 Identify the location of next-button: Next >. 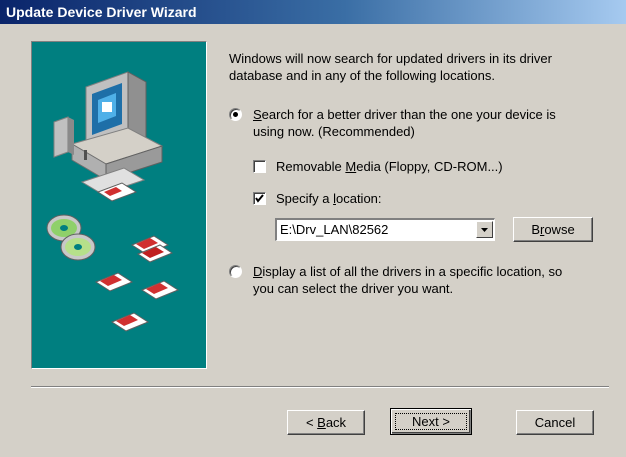
(431, 421).